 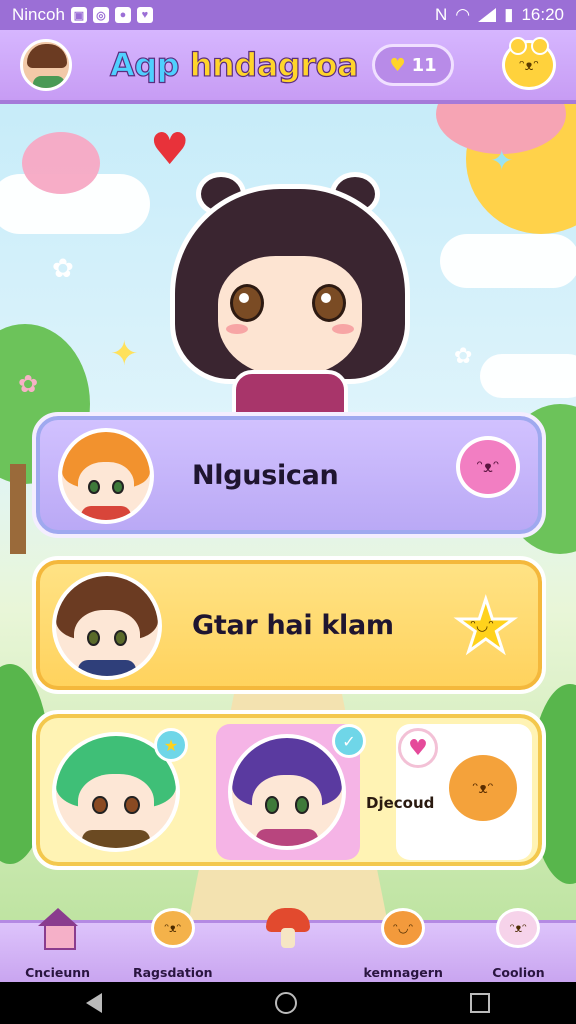 What do you see at coordinates (349, 741) in the screenshot?
I see `check-badge-icon: ✓` at bounding box center [349, 741].